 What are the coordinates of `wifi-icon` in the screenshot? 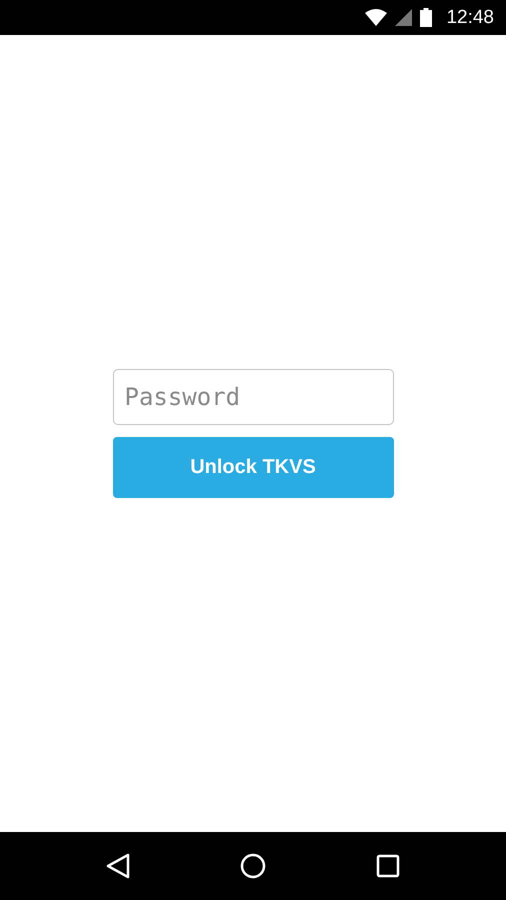 It's located at (376, 17).